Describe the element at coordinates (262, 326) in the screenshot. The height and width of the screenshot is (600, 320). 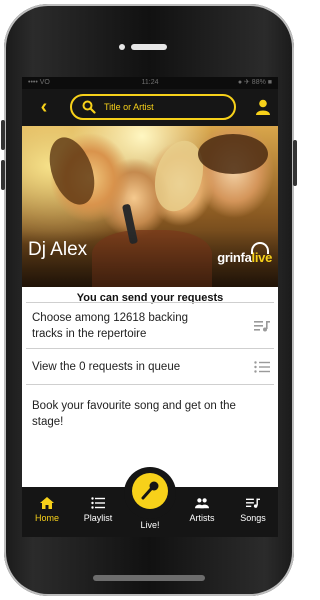
I see `playlist-music-icon` at that location.